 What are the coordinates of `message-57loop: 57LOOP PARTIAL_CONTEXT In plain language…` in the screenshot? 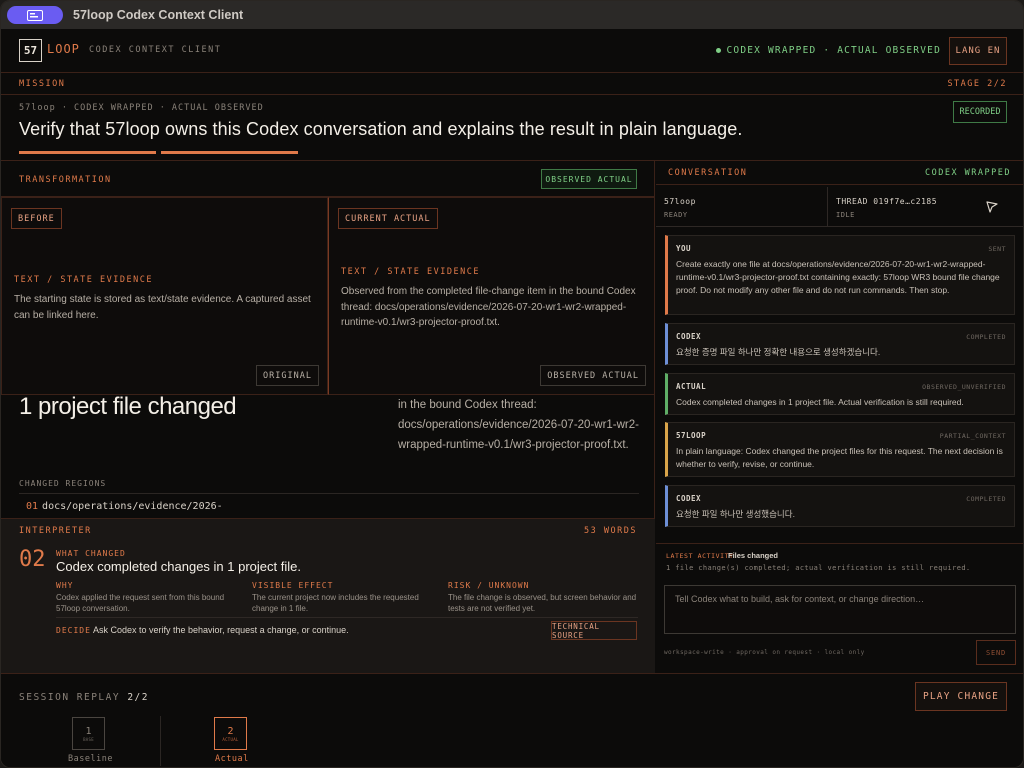 It's located at (840, 449).